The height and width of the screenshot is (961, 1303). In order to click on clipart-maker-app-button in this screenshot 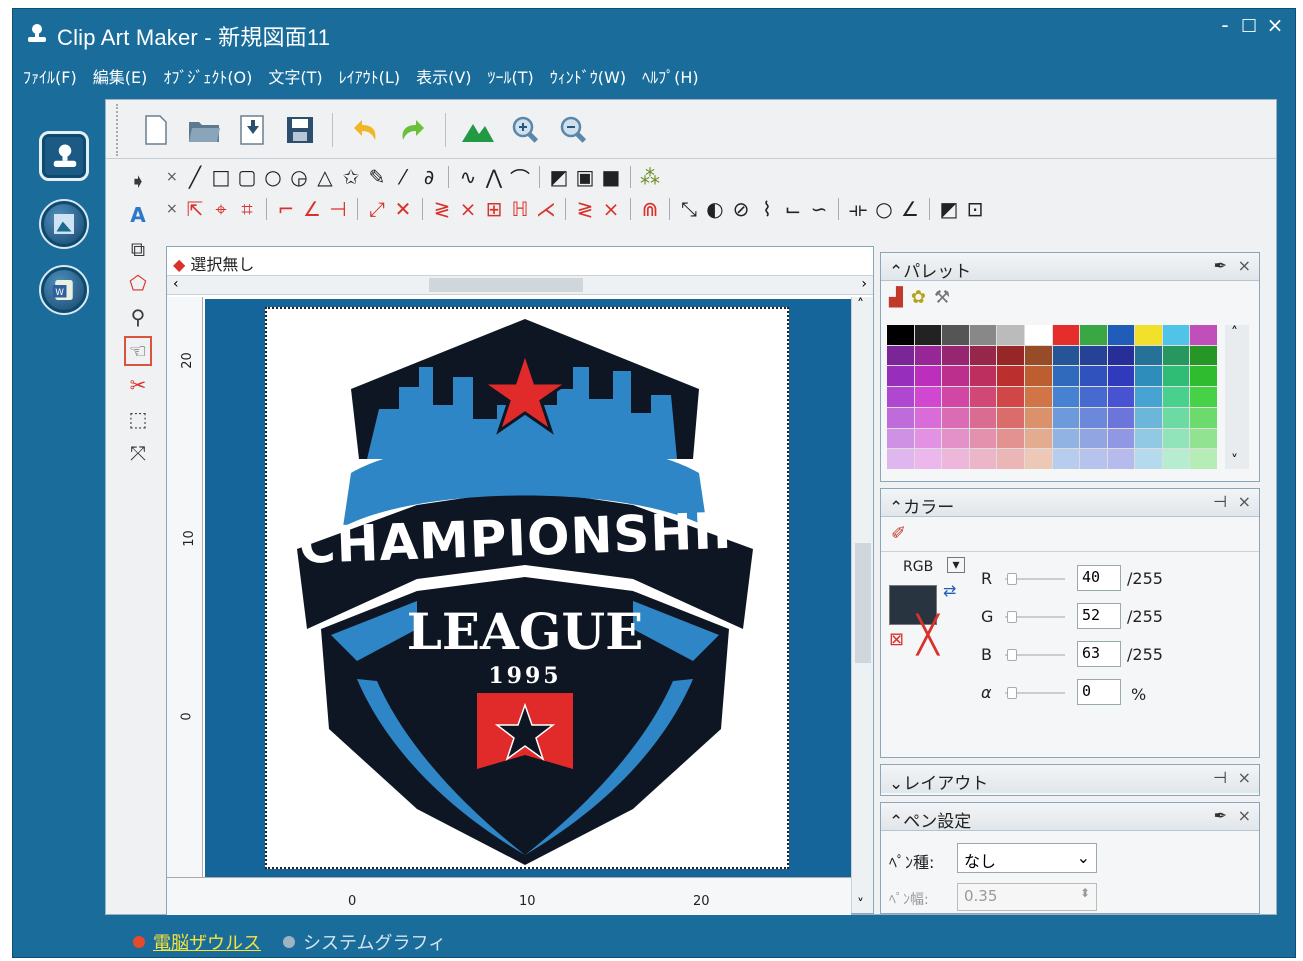, I will do `click(64, 156)`.